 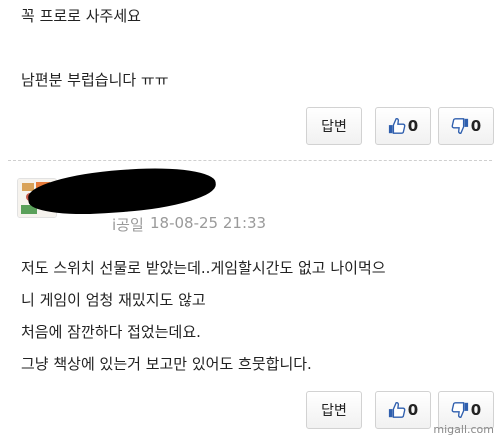 What do you see at coordinates (122, 191) in the screenshot?
I see `redacted-username-mark` at bounding box center [122, 191].